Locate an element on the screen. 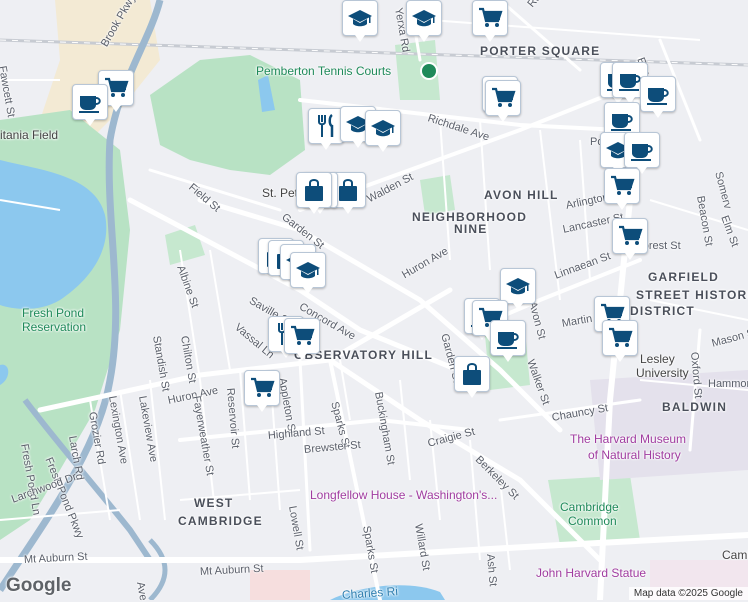 The height and width of the screenshot is (602, 748). area-label: GARFIELD is located at coordinates (683, 277).